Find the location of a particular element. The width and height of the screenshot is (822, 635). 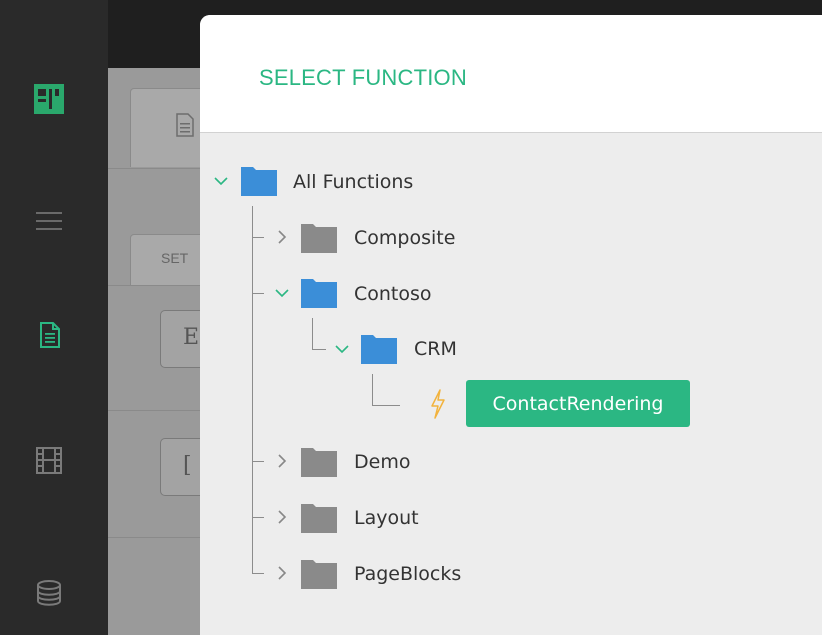

tree-node-label: PageBlocks is located at coordinates (408, 574).